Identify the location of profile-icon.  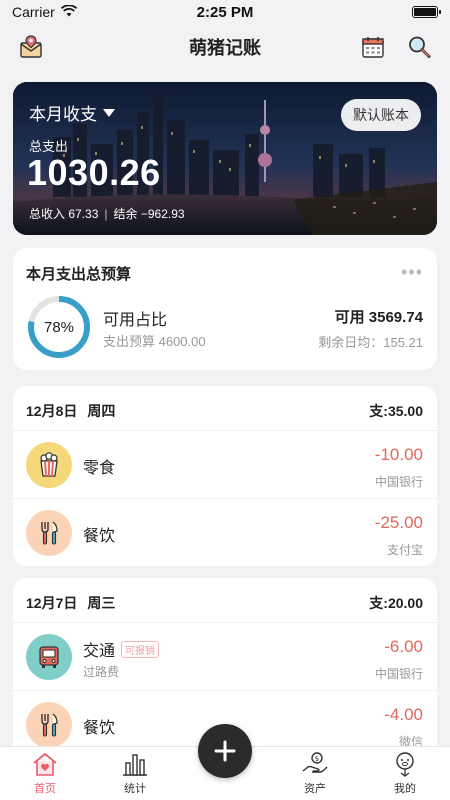
(405, 764).